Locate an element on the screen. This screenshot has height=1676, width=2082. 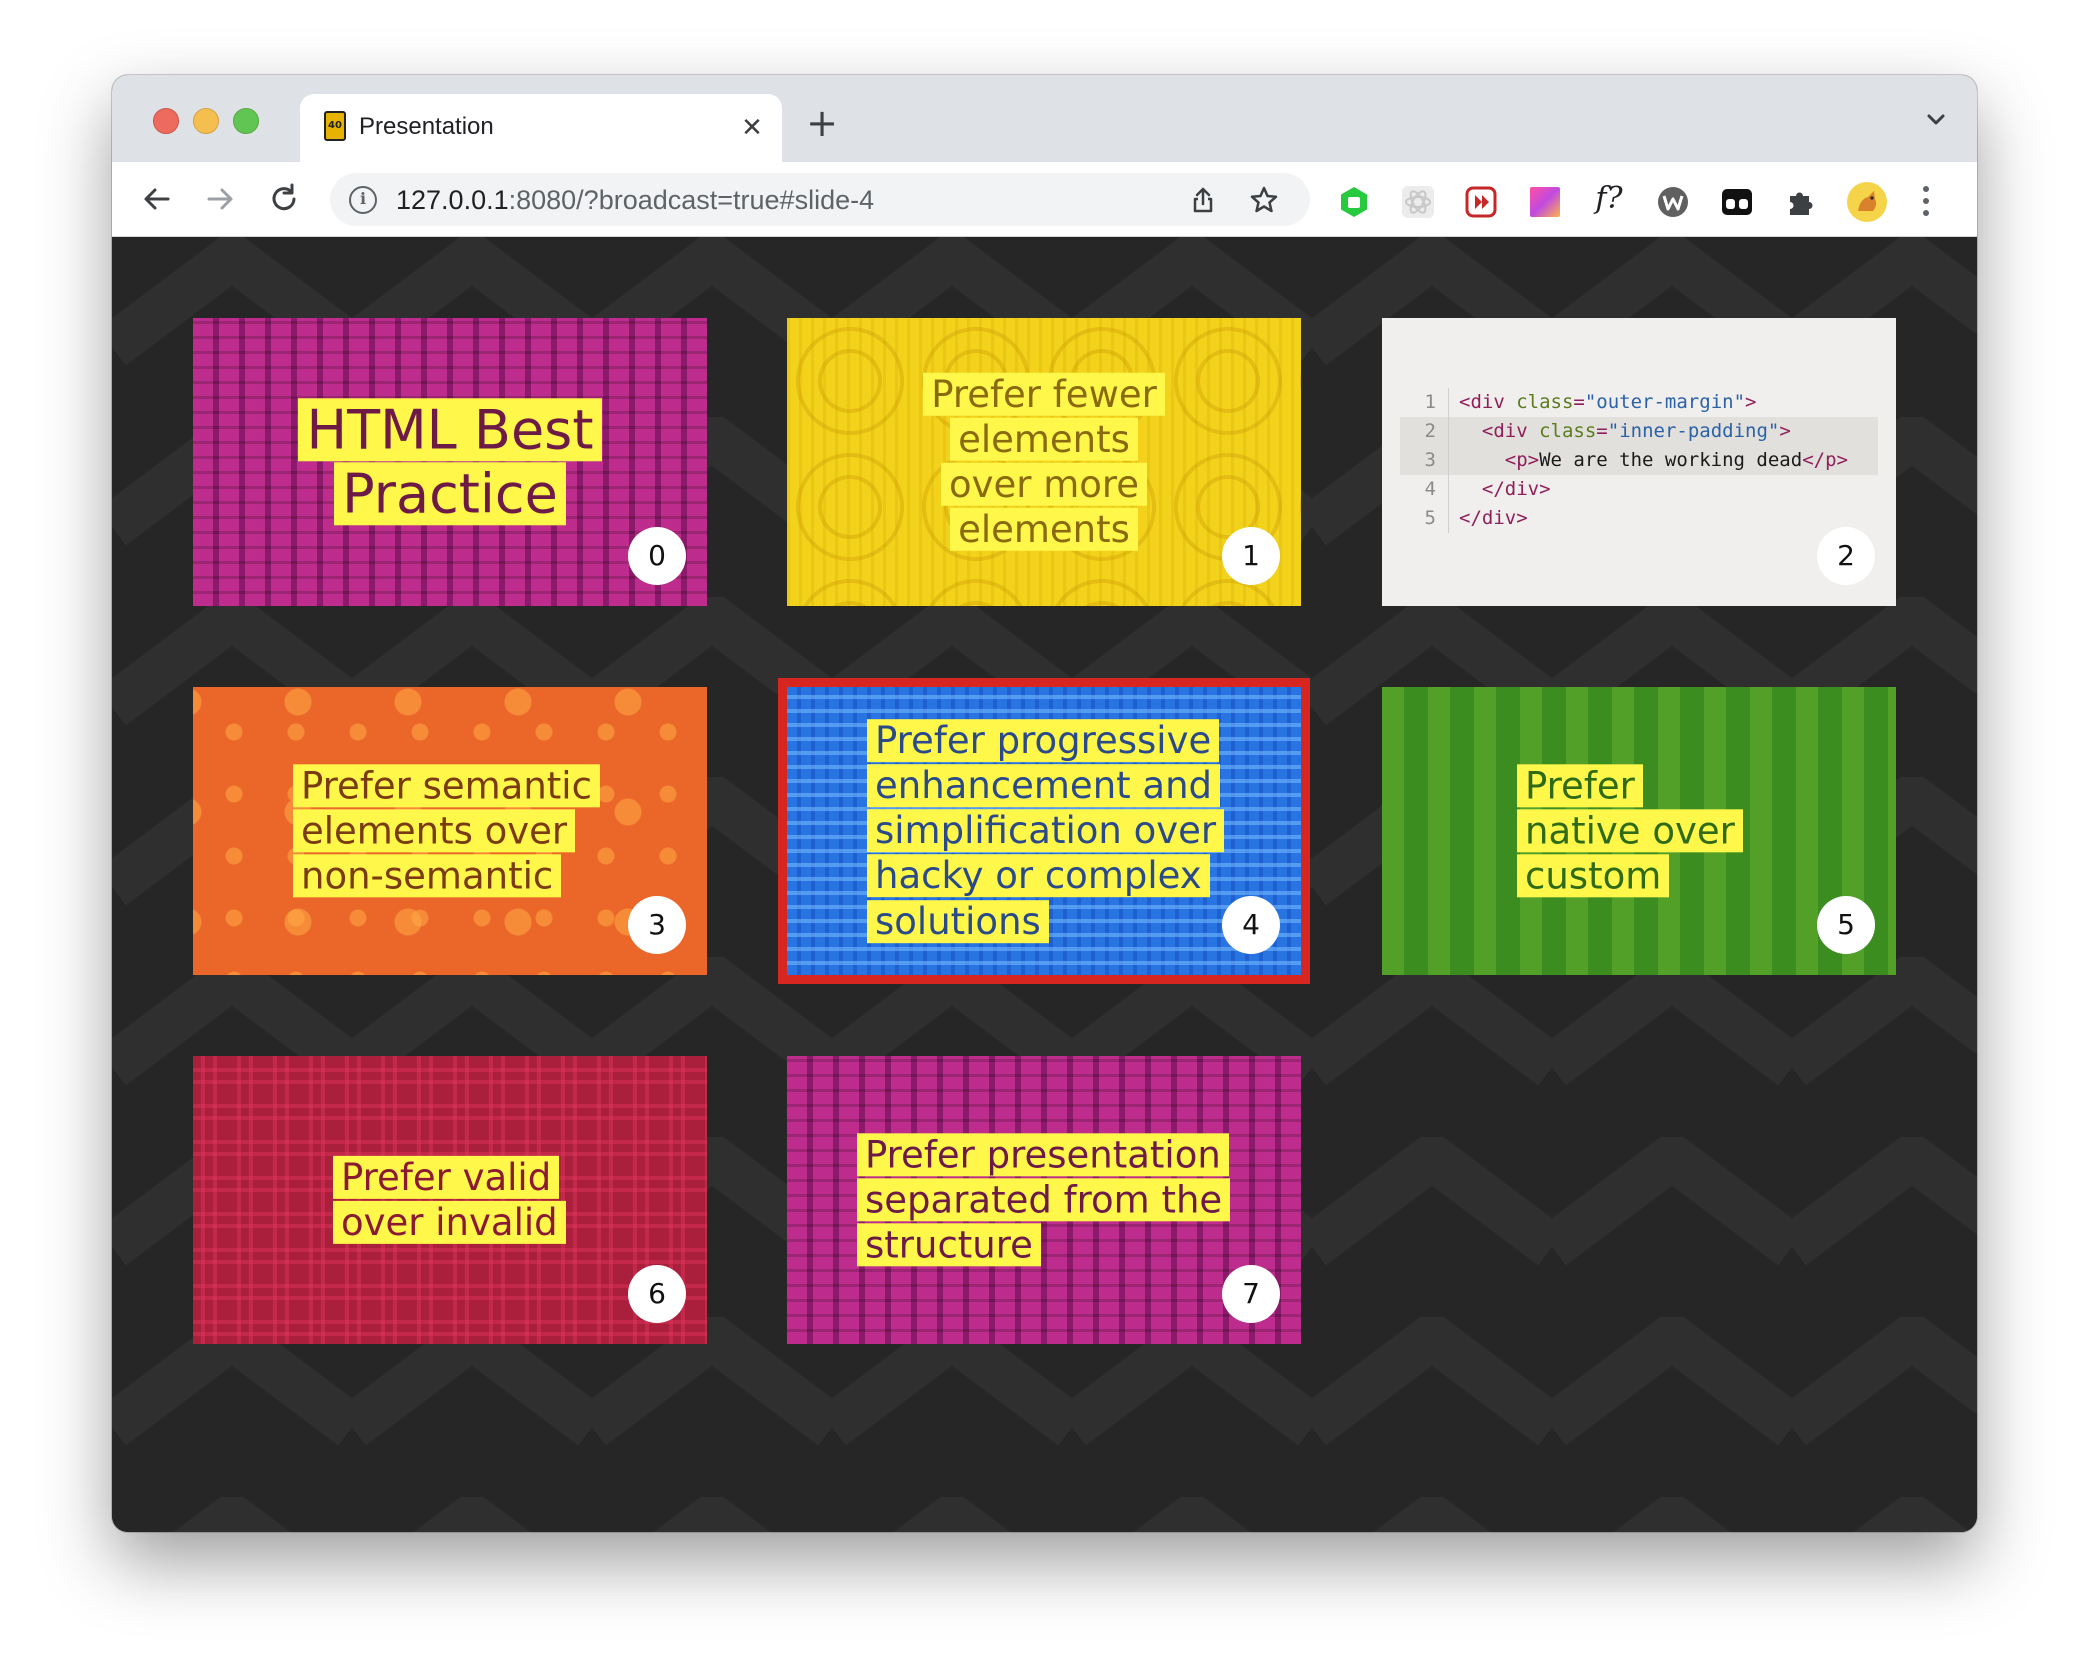
tab-title: Presentation is located at coordinates (426, 126).